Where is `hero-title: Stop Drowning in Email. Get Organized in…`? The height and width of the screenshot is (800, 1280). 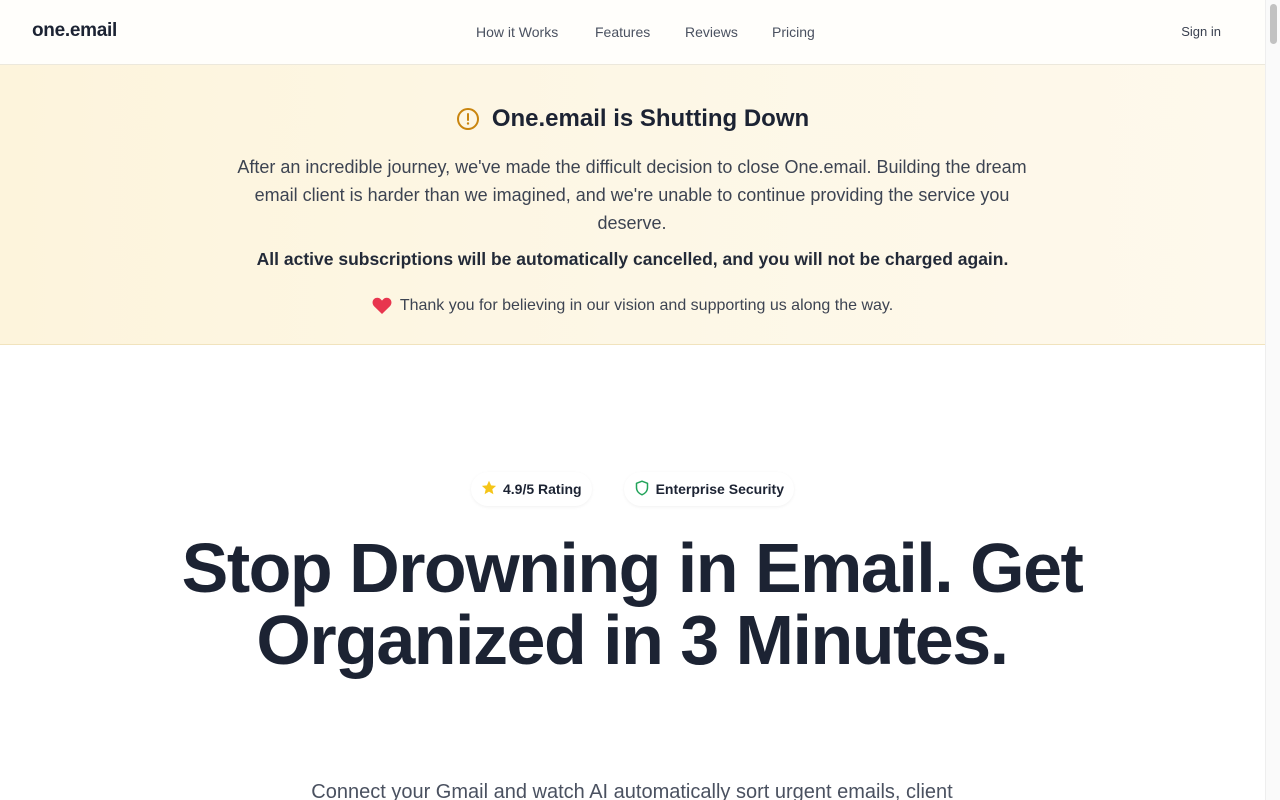 hero-title: Stop Drowning in Email. Get Organized in… is located at coordinates (632, 604).